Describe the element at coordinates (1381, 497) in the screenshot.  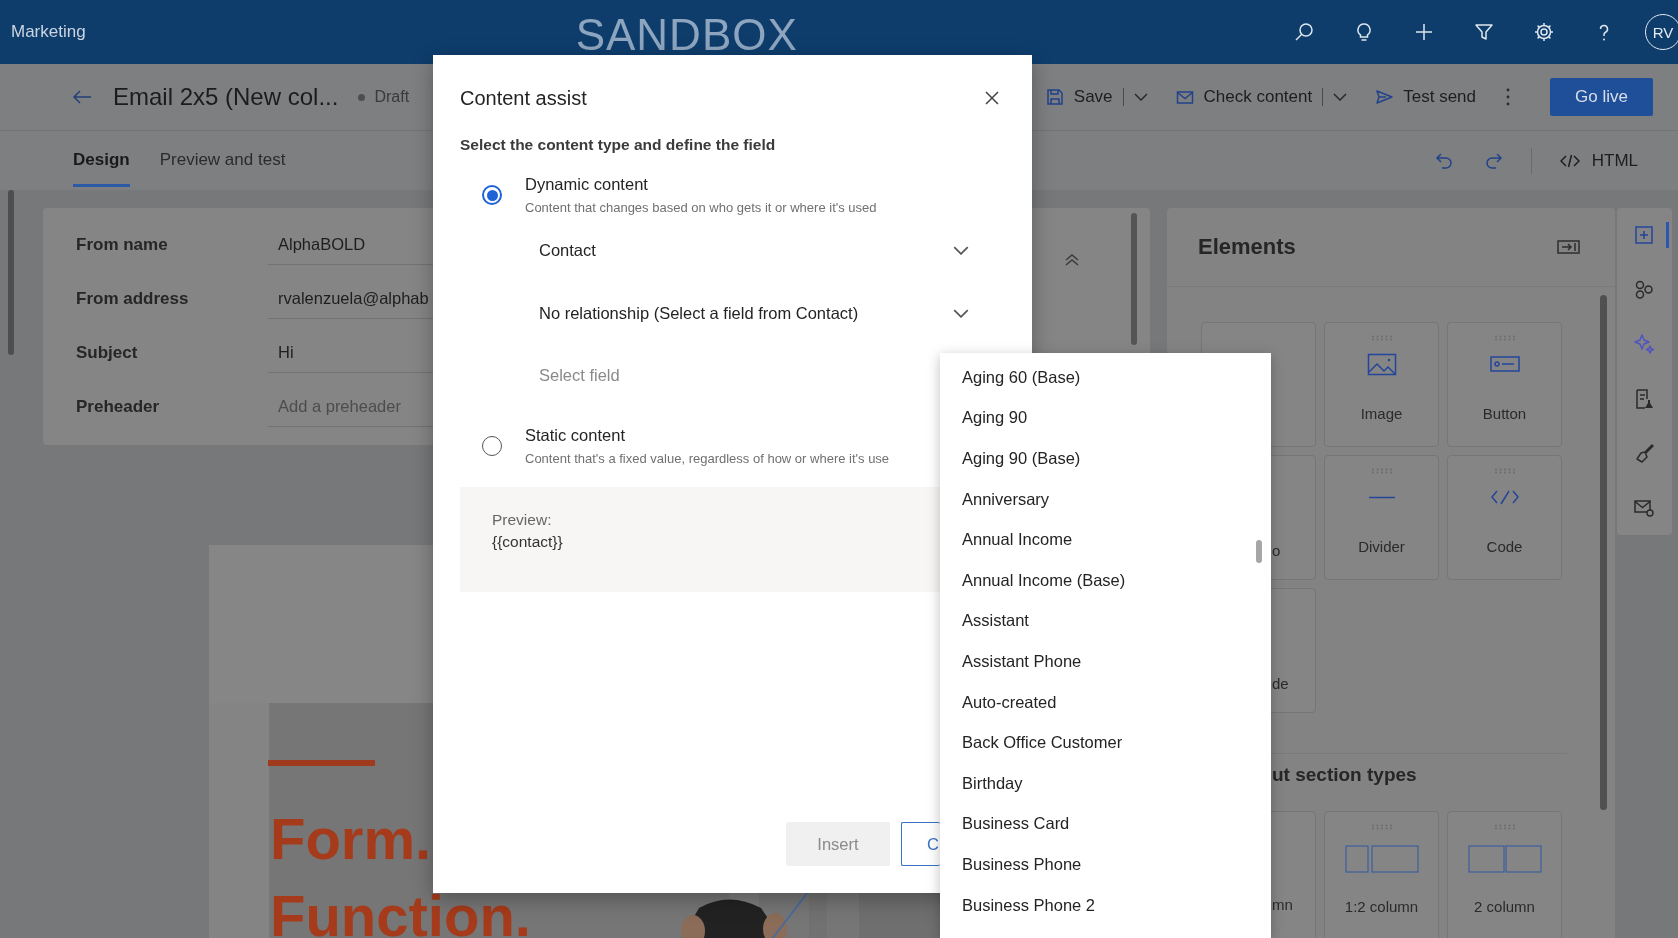
I see `horizontal-line-icon` at that location.